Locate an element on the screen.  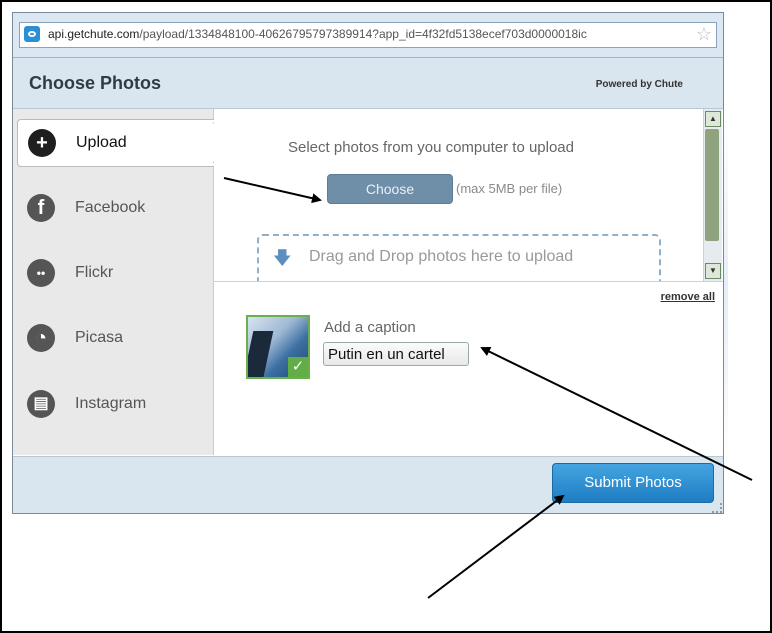
sidebar-item-flickr: •• Flickr is located at coordinates (115, 273).